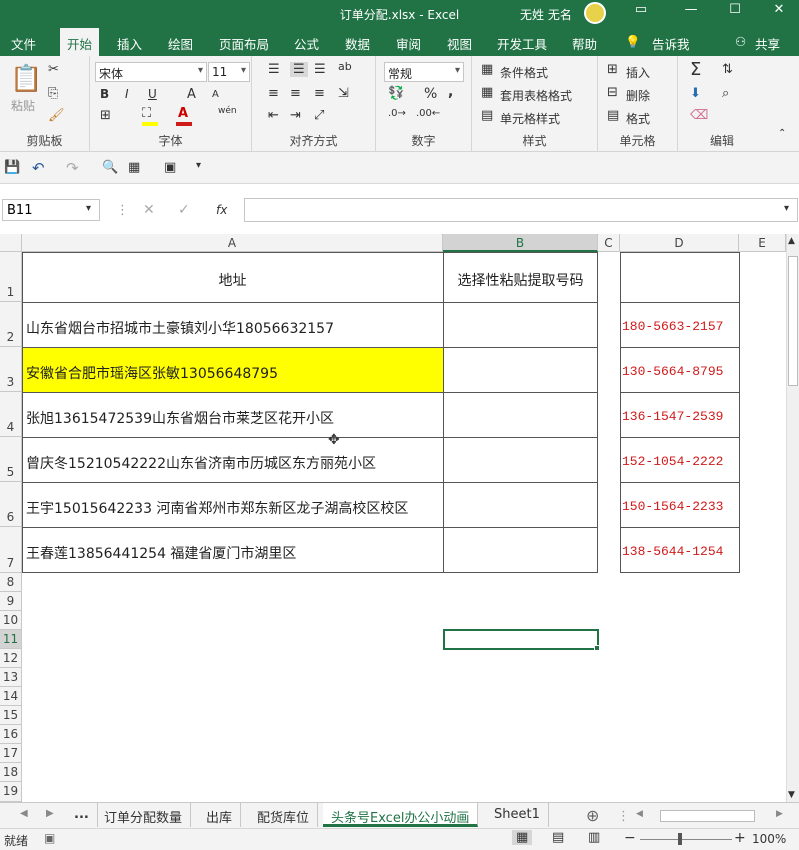  Describe the element at coordinates (217, 508) in the screenshot. I see `address-cell: 王宇15015642233 河南省郑州市郑东新区龙子湖高校区校区` at that location.